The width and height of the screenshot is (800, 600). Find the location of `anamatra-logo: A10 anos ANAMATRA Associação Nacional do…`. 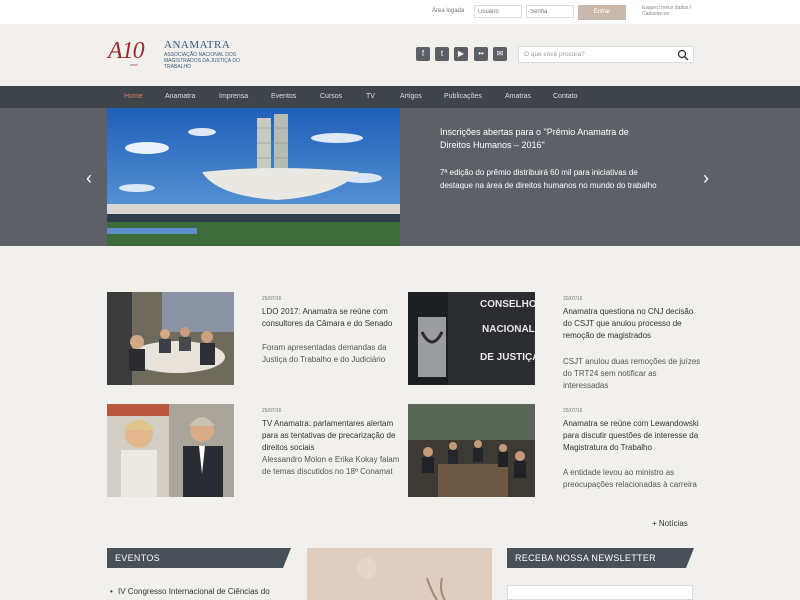

anamatra-logo: A10 anos ANAMATRA Associação Nacional do… is located at coordinates (174, 55).